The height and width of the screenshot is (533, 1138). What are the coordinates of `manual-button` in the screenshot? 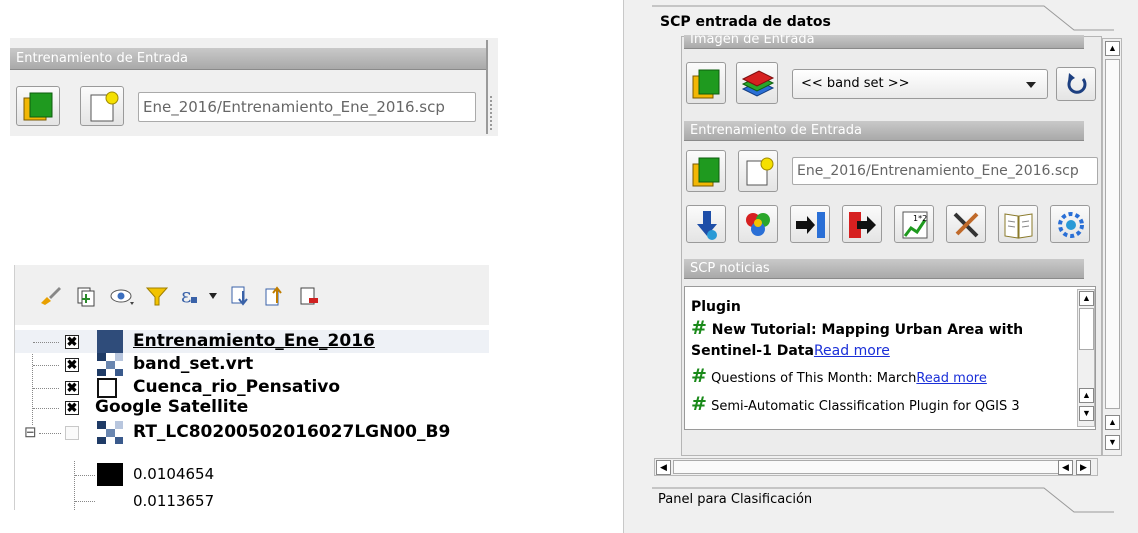 It's located at (1018, 224).